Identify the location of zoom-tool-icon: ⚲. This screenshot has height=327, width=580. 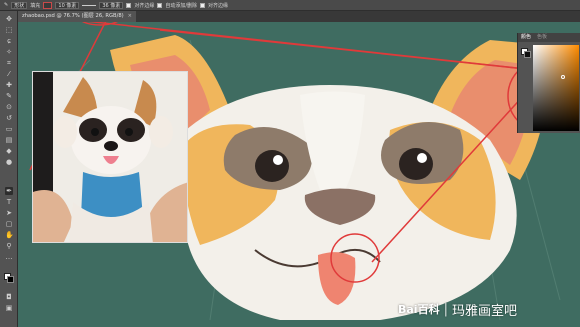
(9, 246).